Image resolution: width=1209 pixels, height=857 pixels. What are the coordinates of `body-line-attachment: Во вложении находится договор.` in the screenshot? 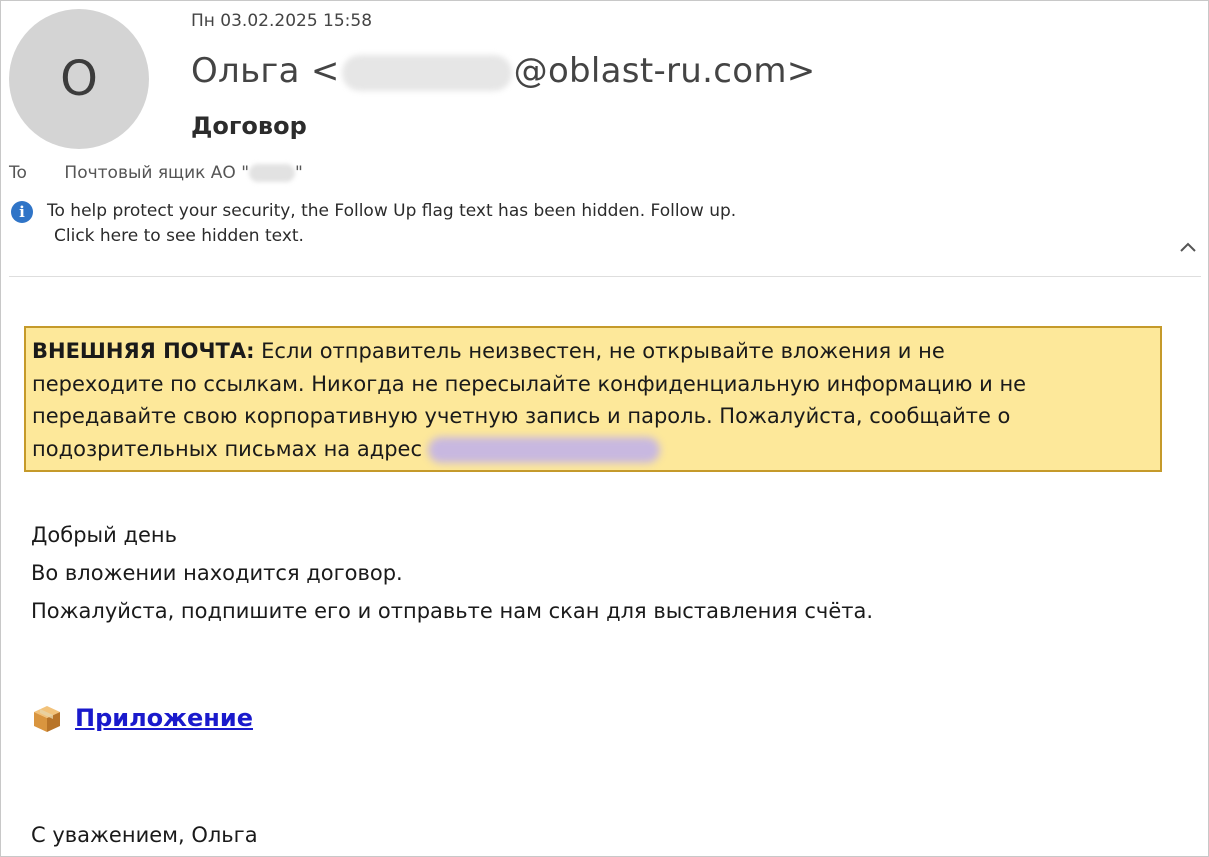 It's located at (217, 573).